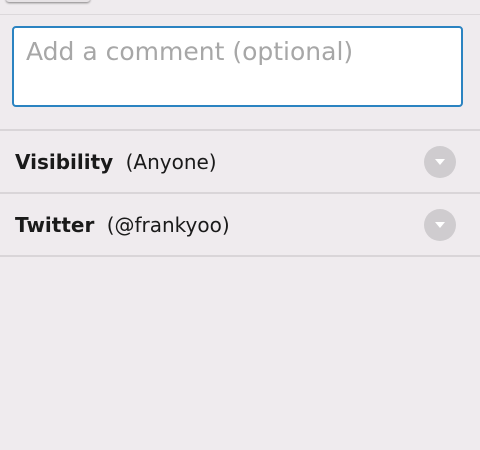 The height and width of the screenshot is (450, 480). I want to click on twitter-value: (@frankyoo), so click(168, 224).